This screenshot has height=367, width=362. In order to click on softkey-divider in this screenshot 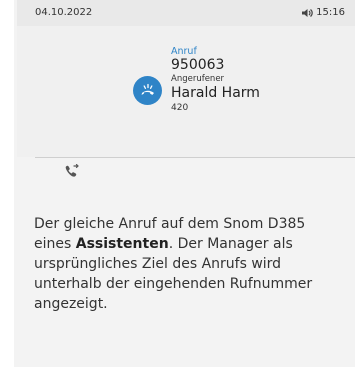, I will do `click(195, 157)`.